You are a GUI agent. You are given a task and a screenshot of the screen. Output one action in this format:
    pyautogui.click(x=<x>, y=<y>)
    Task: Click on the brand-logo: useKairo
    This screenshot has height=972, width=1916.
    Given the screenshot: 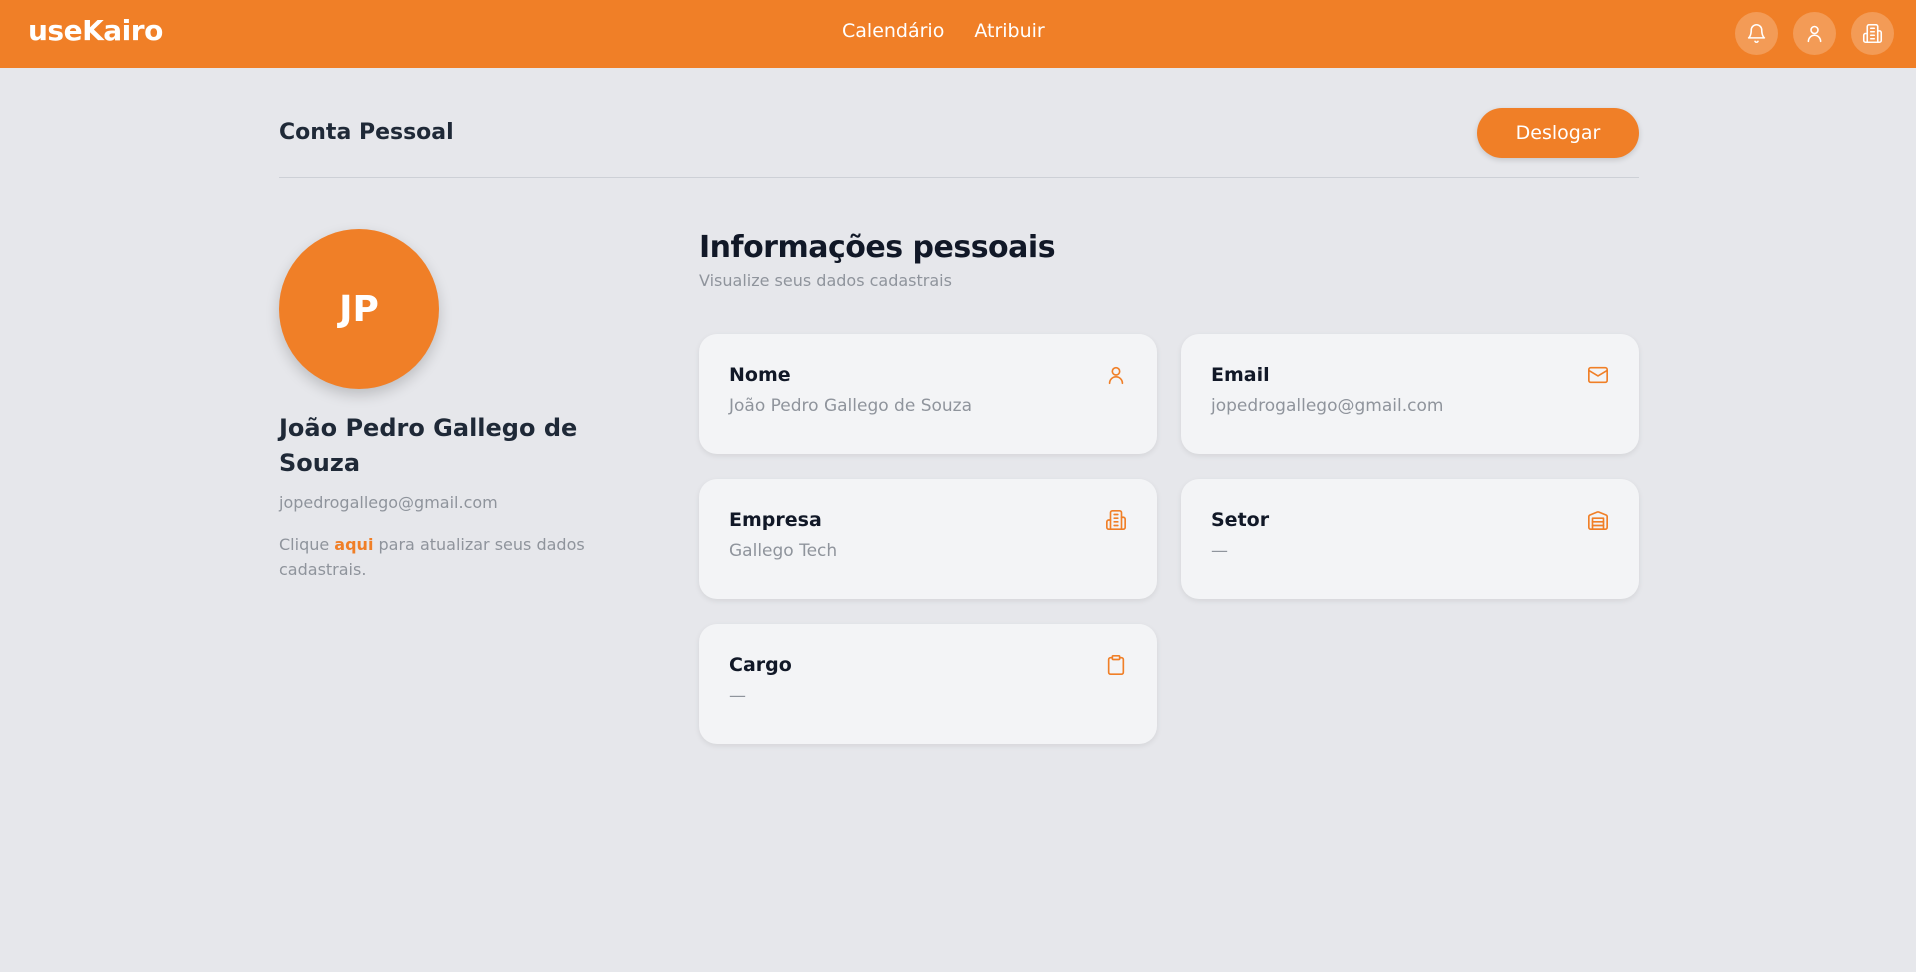 What is the action you would take?
    pyautogui.click(x=95, y=30)
    